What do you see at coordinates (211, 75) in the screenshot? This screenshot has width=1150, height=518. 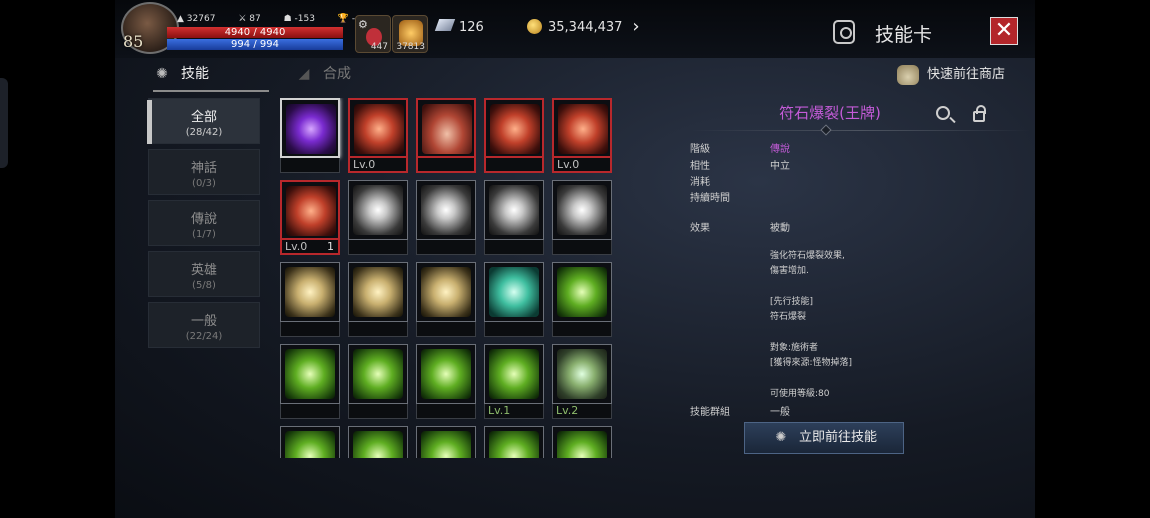 I see `tab-skill: ✺ 技能` at bounding box center [211, 75].